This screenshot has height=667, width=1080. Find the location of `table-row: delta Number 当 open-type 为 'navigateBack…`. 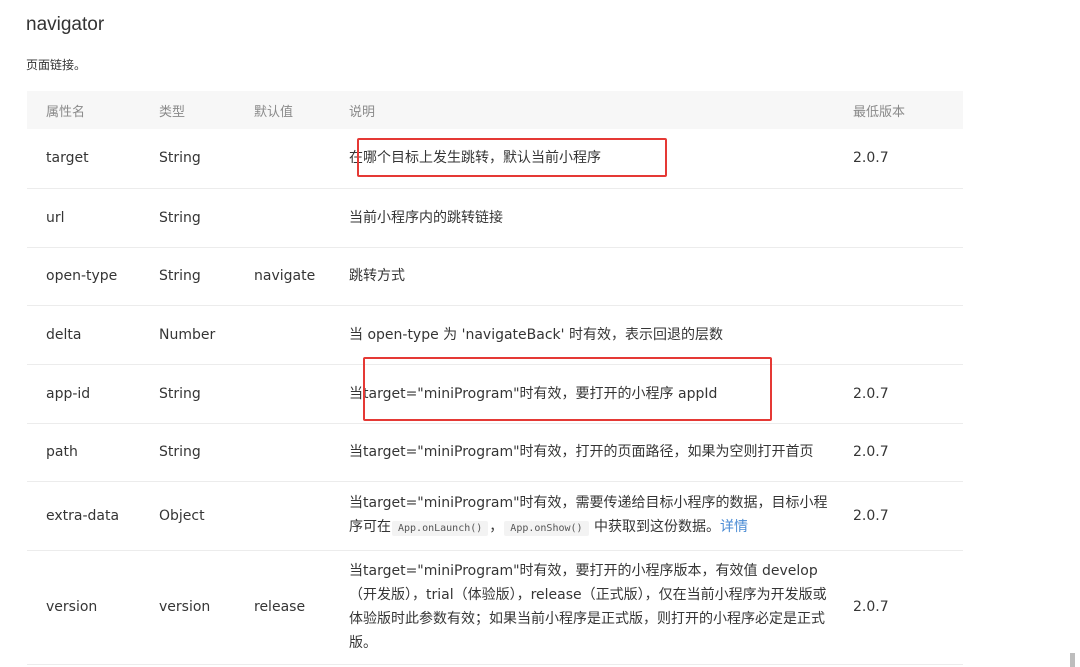

table-row: delta Number 当 open-type 为 'navigateBack… is located at coordinates (495, 335).